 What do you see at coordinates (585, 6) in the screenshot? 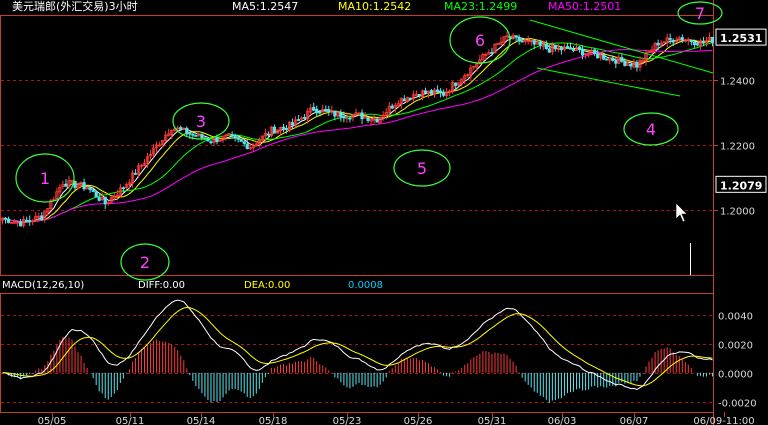
I see `ma50-label: MA50:1.2501` at bounding box center [585, 6].